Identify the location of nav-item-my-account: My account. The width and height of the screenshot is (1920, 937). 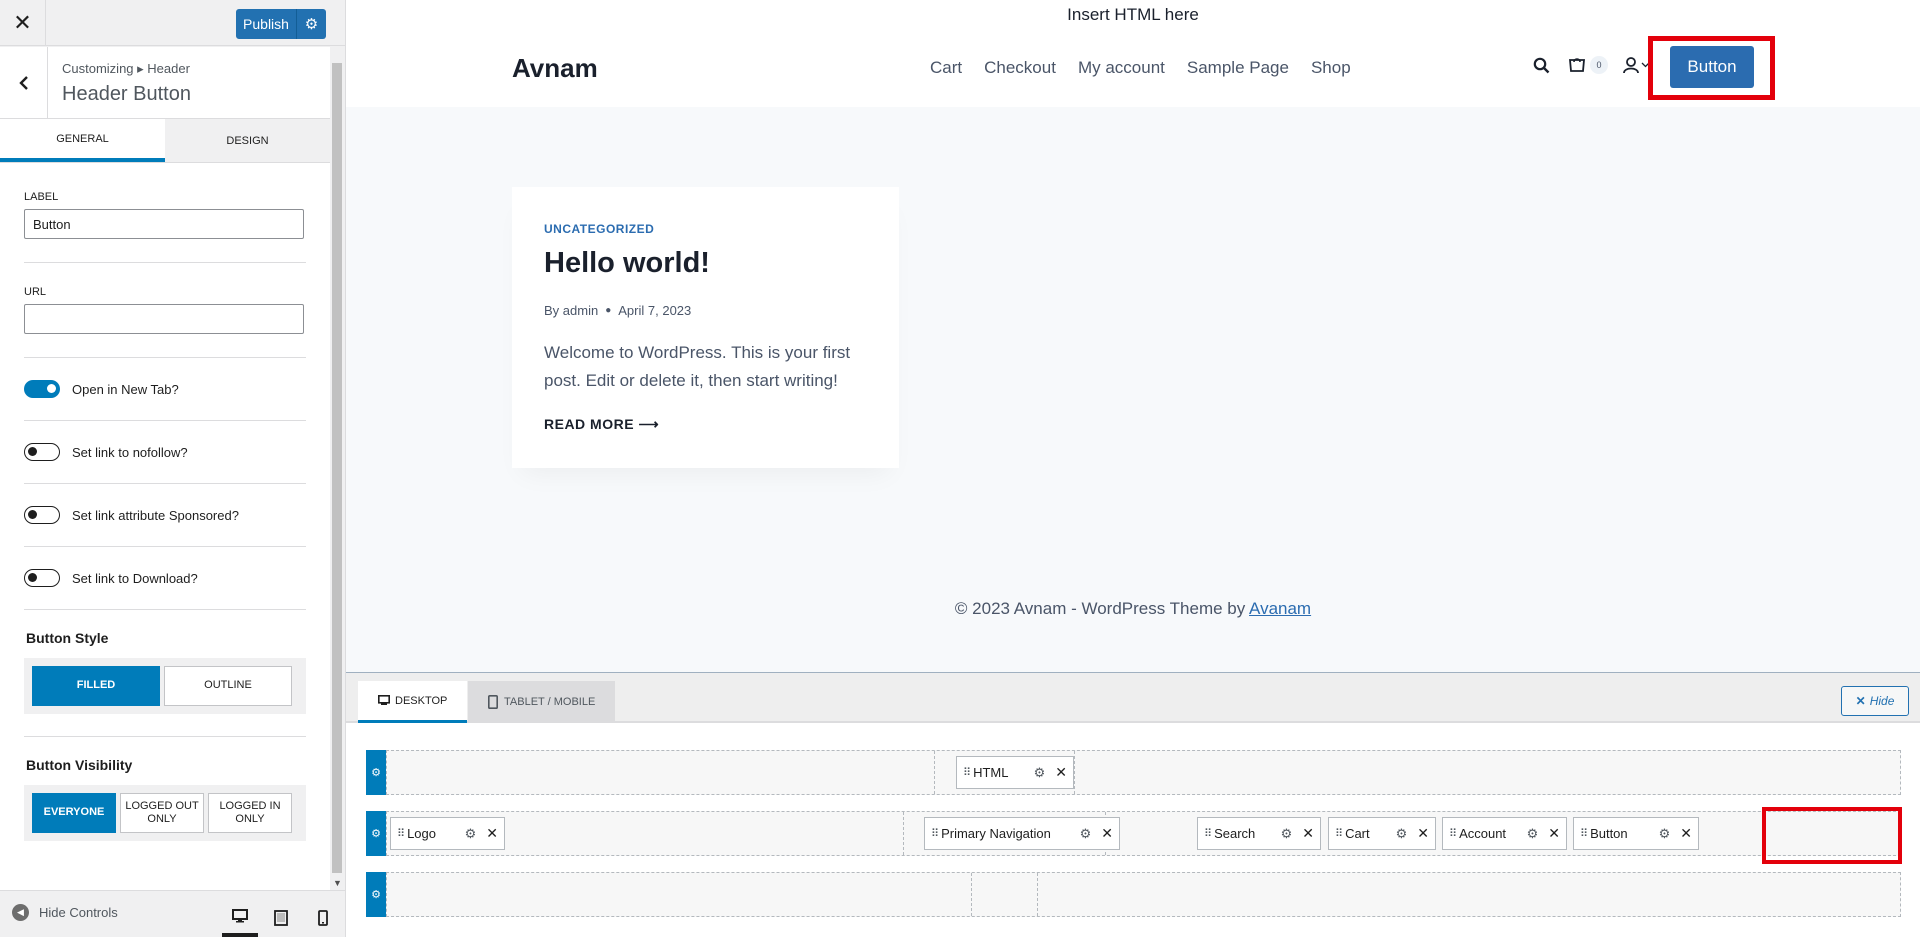
(1121, 68).